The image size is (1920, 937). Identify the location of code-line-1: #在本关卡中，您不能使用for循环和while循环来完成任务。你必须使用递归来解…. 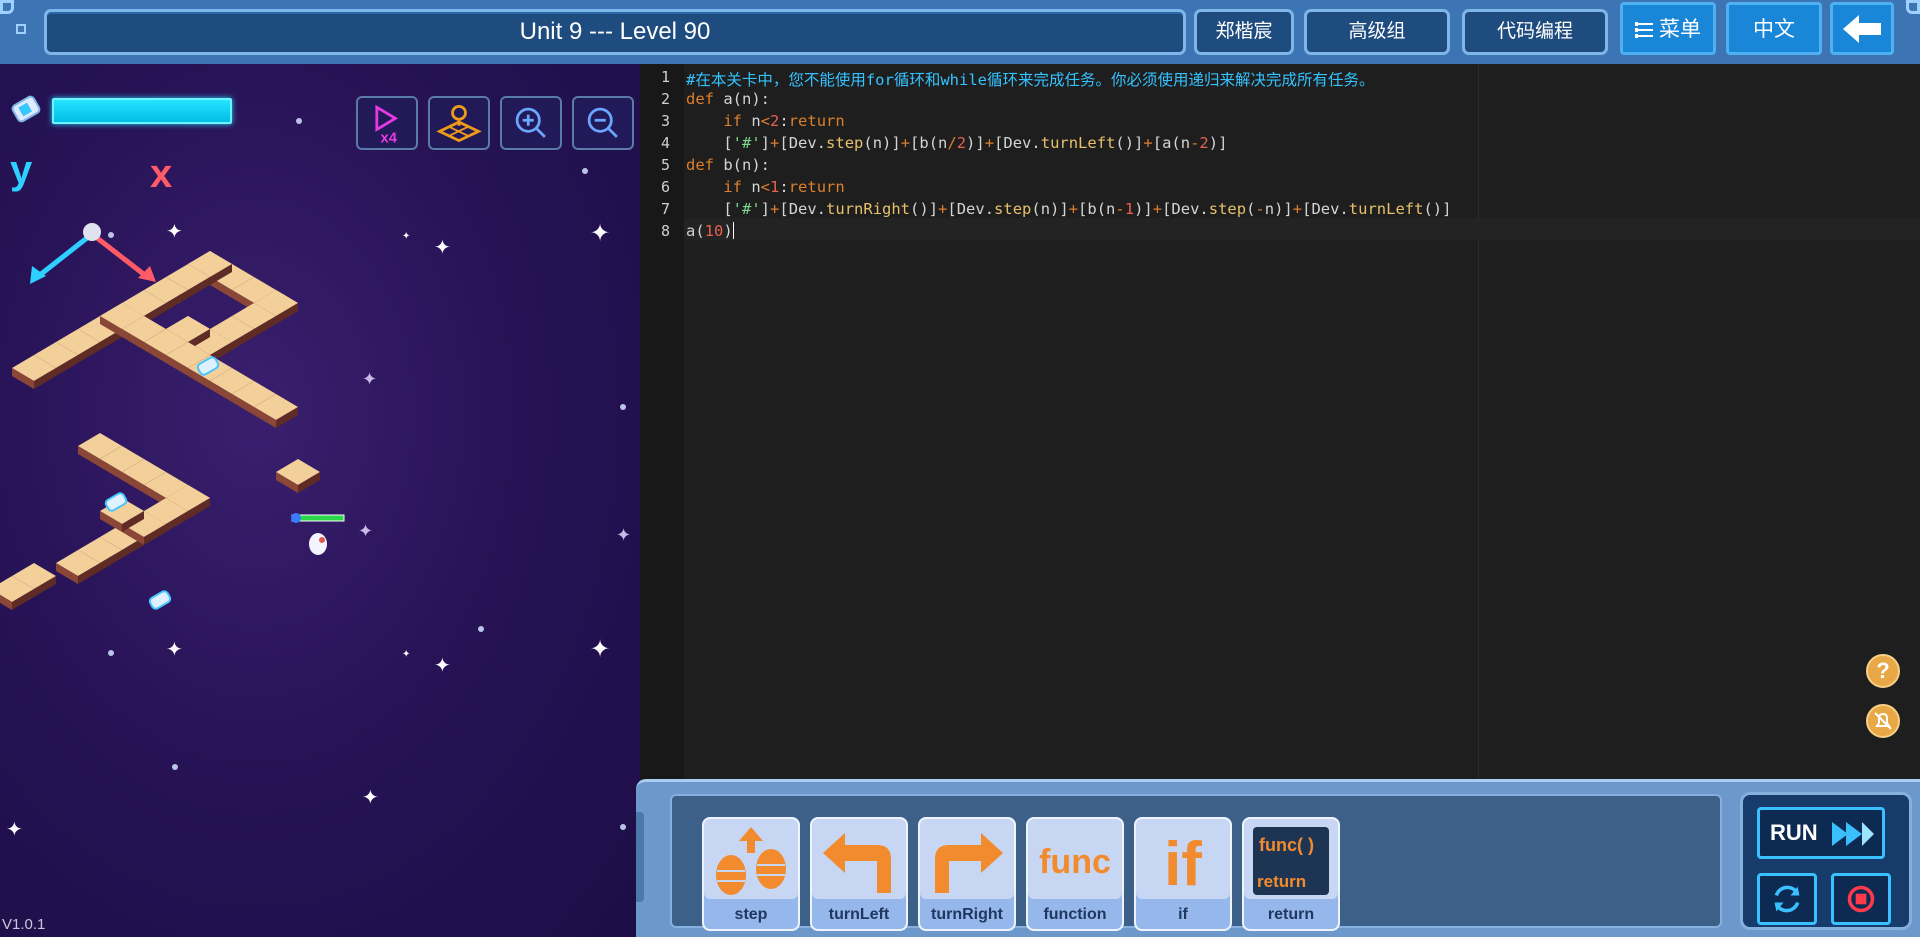
(1030, 79).